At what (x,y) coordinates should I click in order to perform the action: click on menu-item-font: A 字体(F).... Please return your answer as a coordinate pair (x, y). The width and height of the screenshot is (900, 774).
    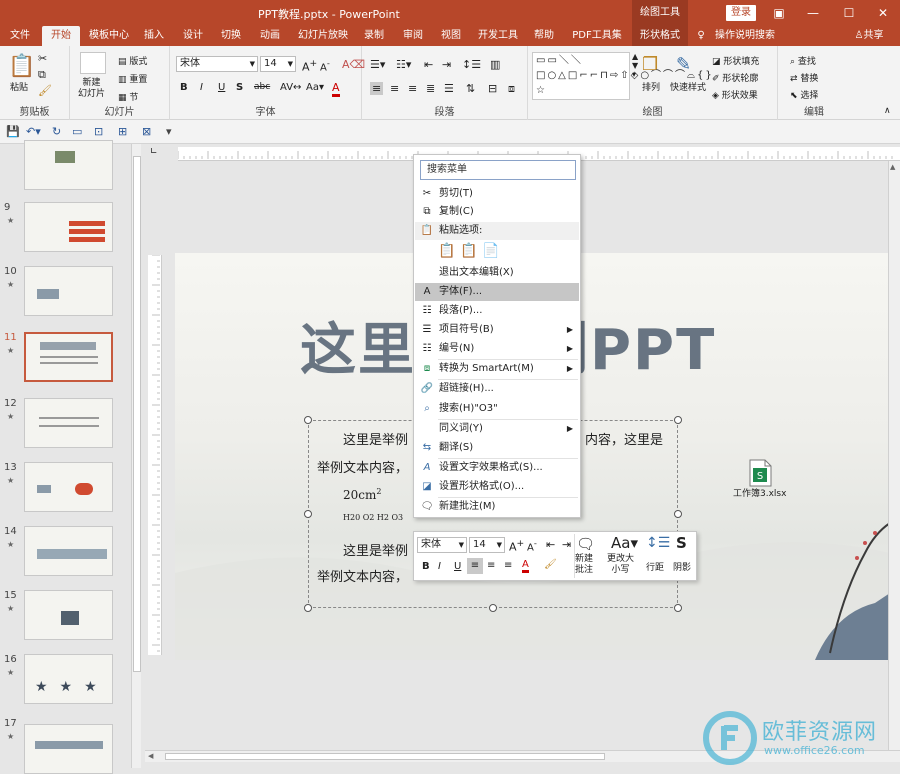
    Looking at the image, I should click on (497, 292).